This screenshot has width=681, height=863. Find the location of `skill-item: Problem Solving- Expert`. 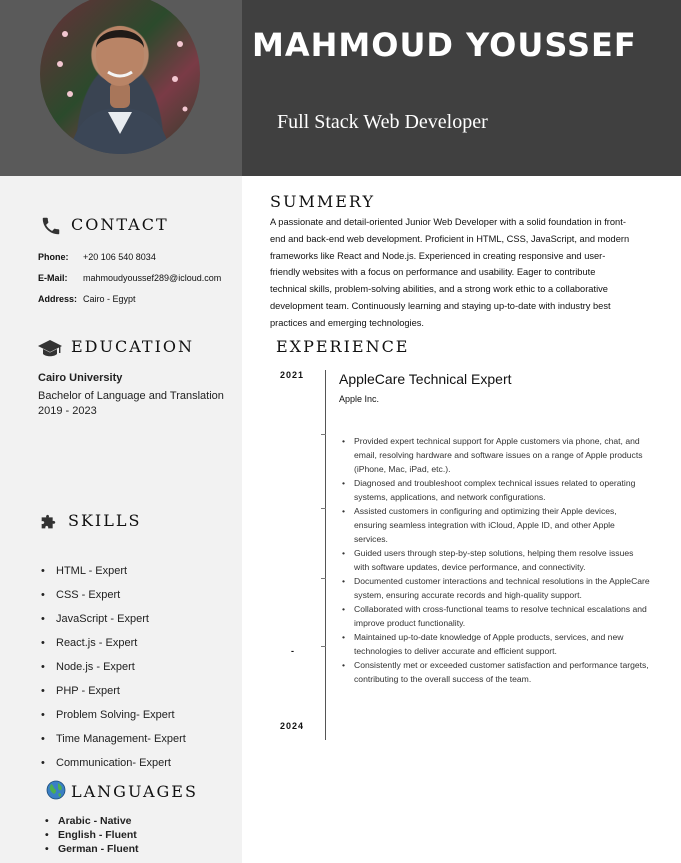

skill-item: Problem Solving- Expert is located at coordinates (112, 719).